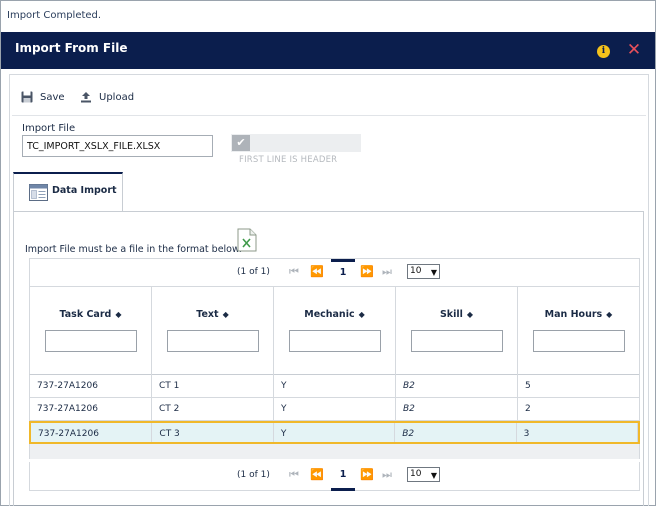 The image size is (656, 506). I want to click on table-row: 737-27A1206 CT 2 Y B2 2, so click(334, 409).